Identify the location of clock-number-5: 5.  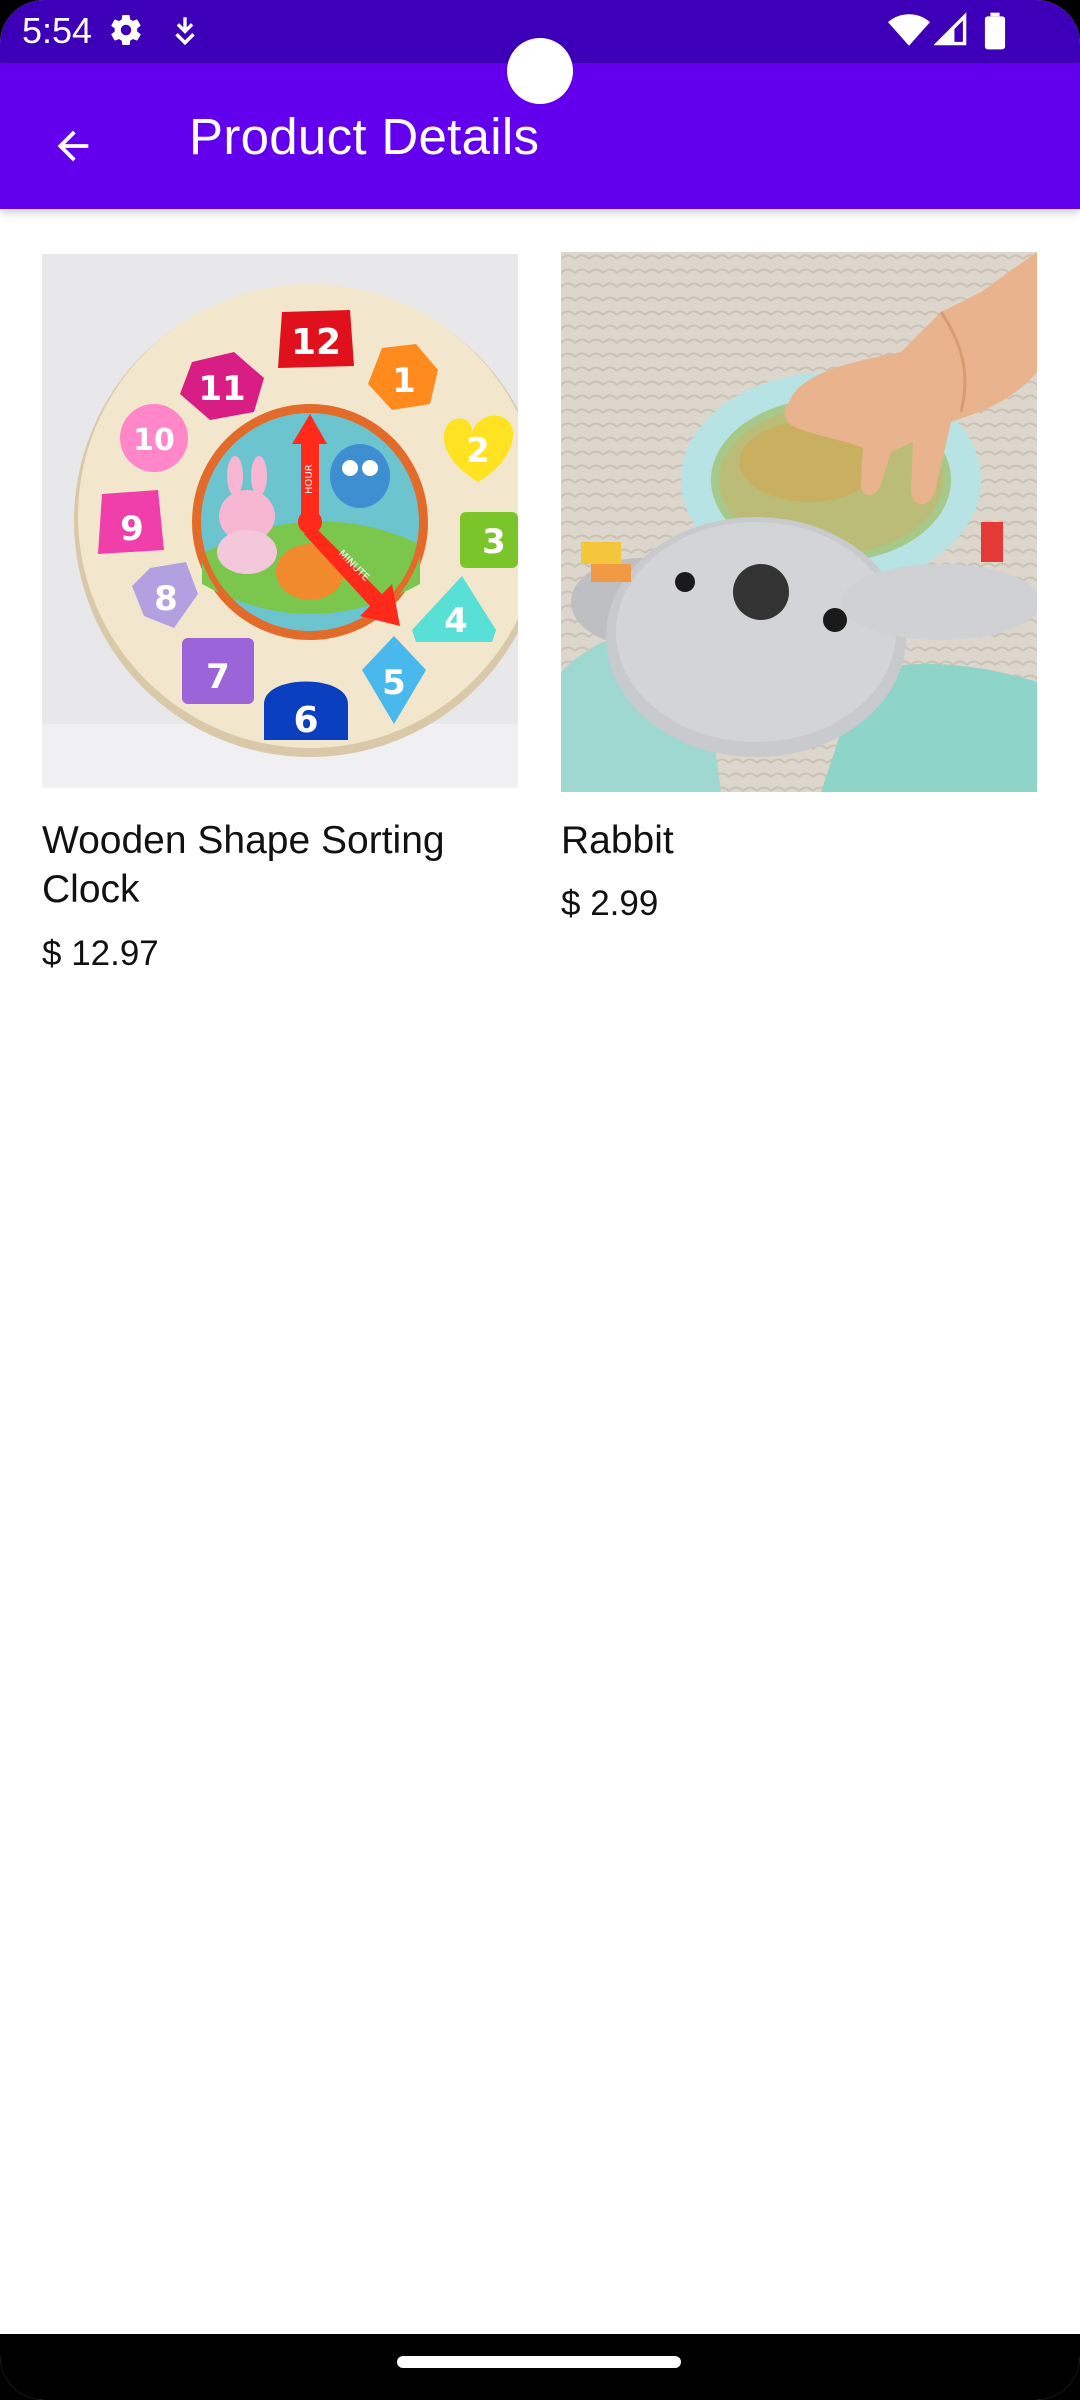
(394, 683).